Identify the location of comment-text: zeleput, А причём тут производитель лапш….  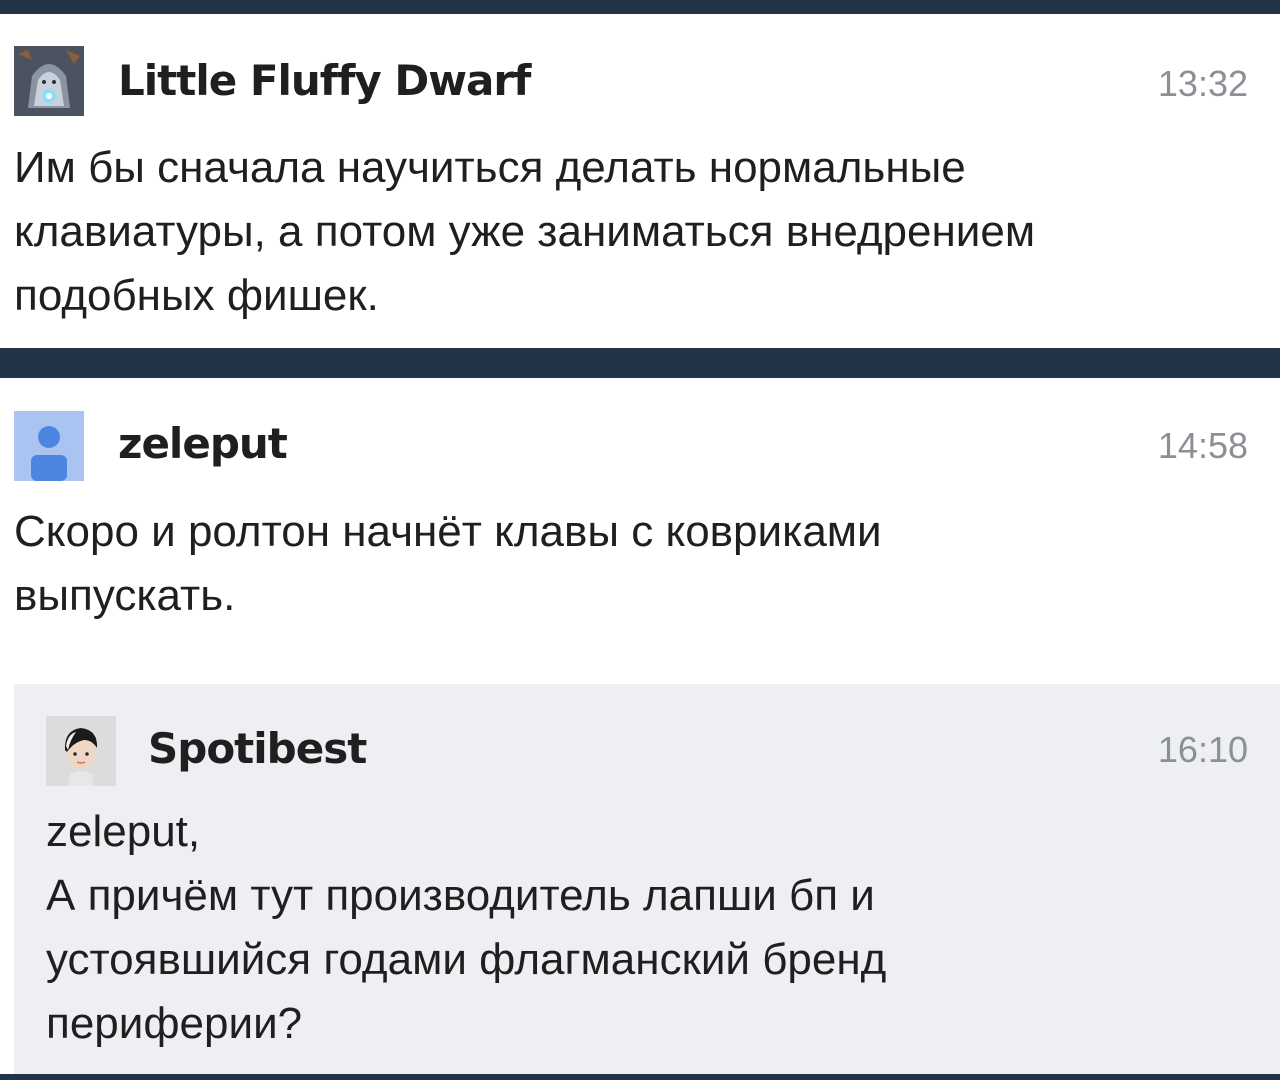
(466, 927).